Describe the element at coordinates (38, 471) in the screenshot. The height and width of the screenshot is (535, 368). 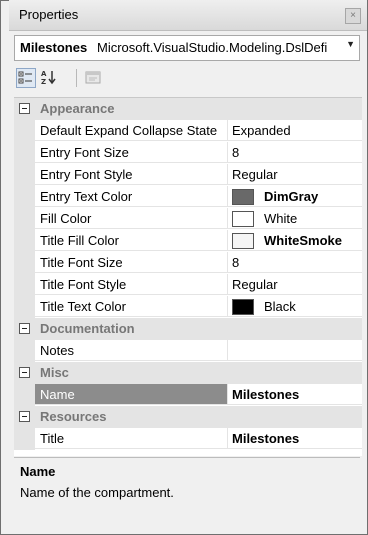
I see `description-title: Name` at that location.